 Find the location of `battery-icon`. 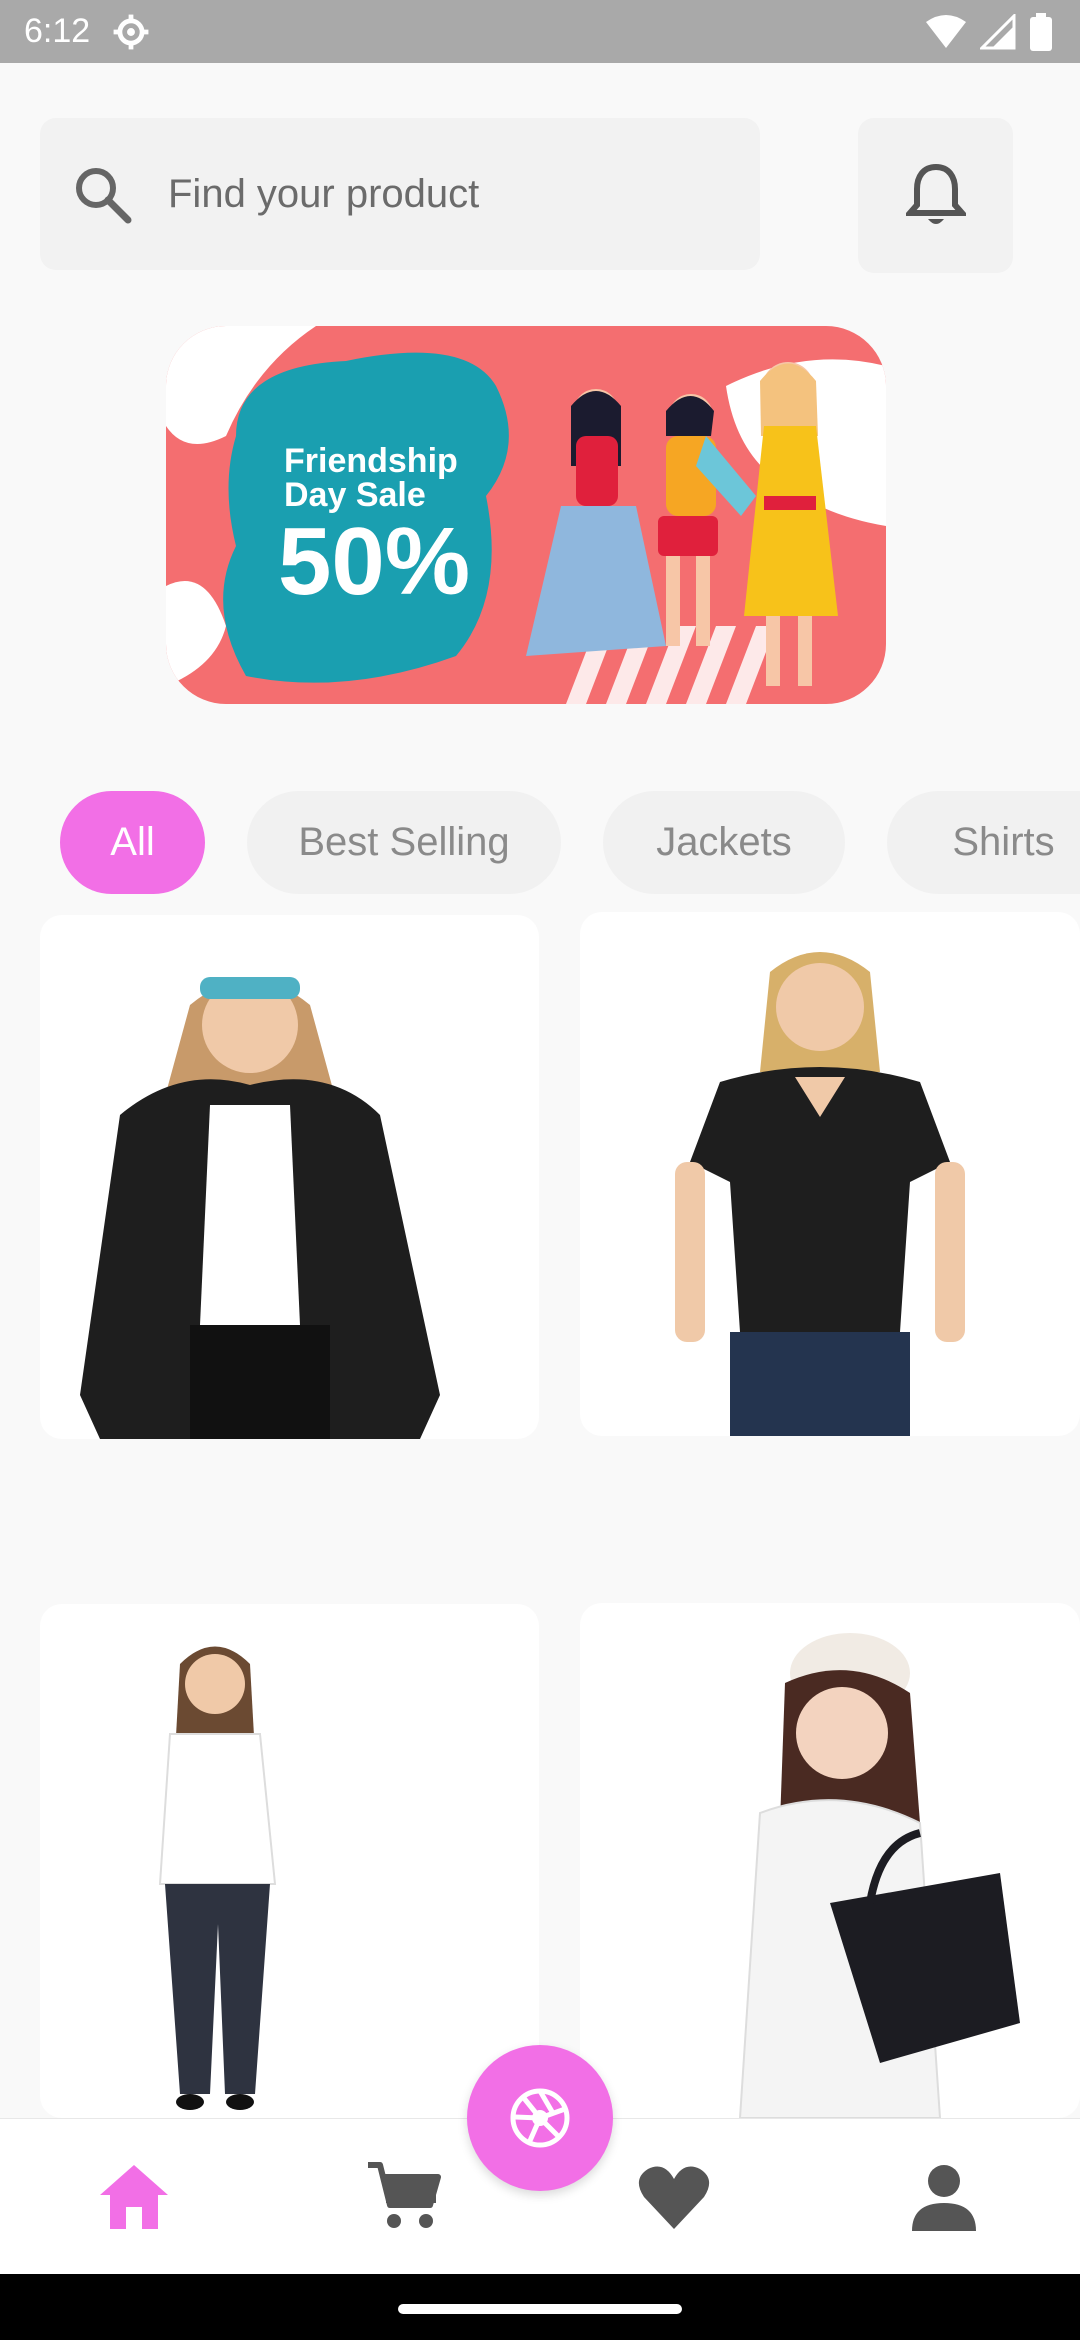

battery-icon is located at coordinates (1041, 31).